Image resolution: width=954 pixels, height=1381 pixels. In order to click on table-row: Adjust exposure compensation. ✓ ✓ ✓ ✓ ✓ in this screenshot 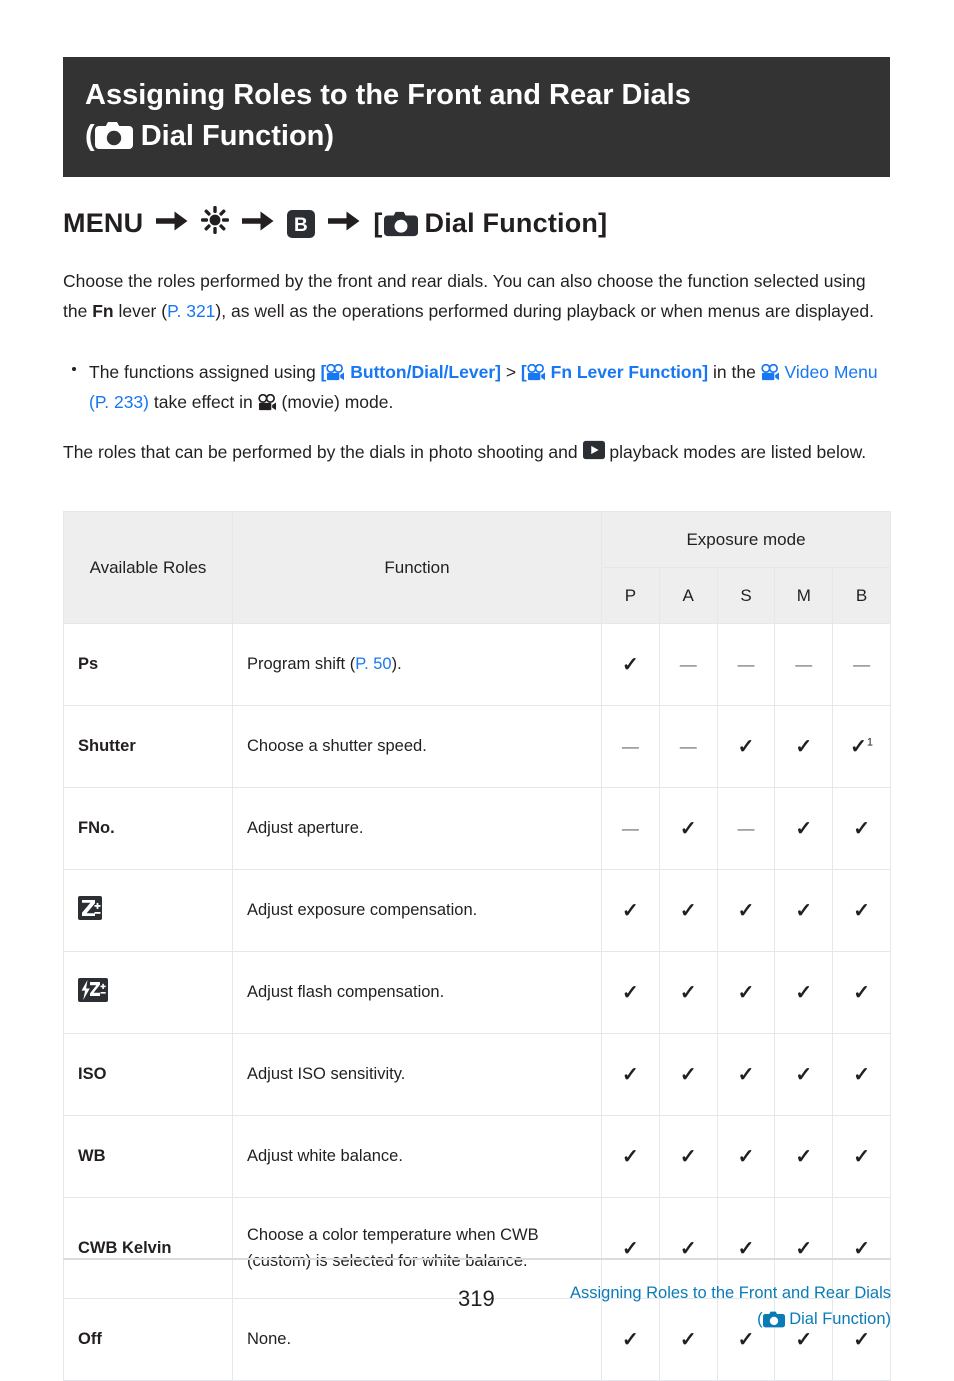, I will do `click(477, 910)`.